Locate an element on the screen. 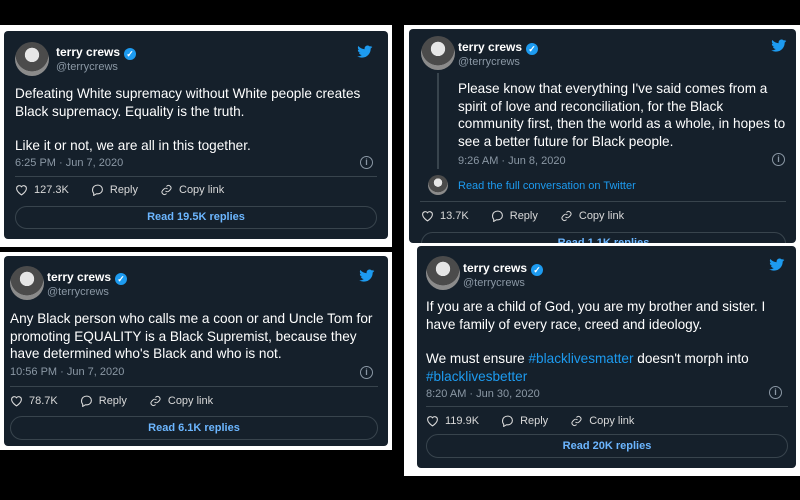  tweet-timestamp: 9:26 AM · Jun 8, 2020 is located at coordinates (512, 161).